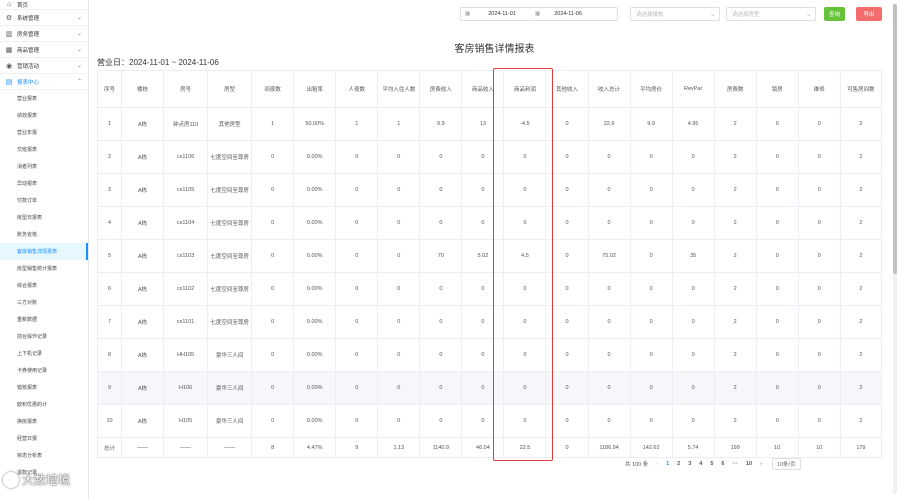 This screenshot has width=900, height=499. What do you see at coordinates (44, 98) in the screenshot?
I see `sidebar-subitem: 营业报表` at bounding box center [44, 98].